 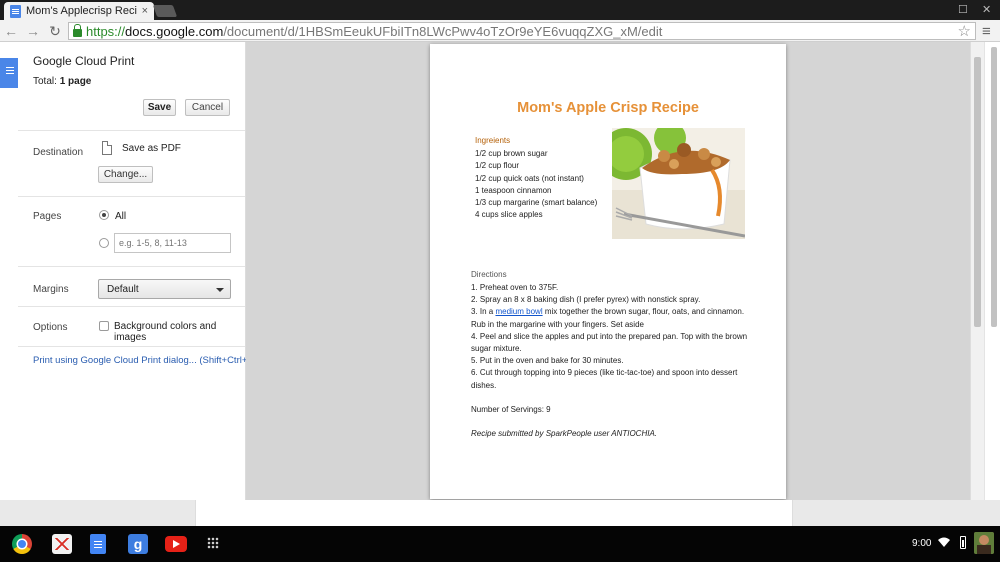 I want to click on app-launcher-icon, so click(x=213, y=543).